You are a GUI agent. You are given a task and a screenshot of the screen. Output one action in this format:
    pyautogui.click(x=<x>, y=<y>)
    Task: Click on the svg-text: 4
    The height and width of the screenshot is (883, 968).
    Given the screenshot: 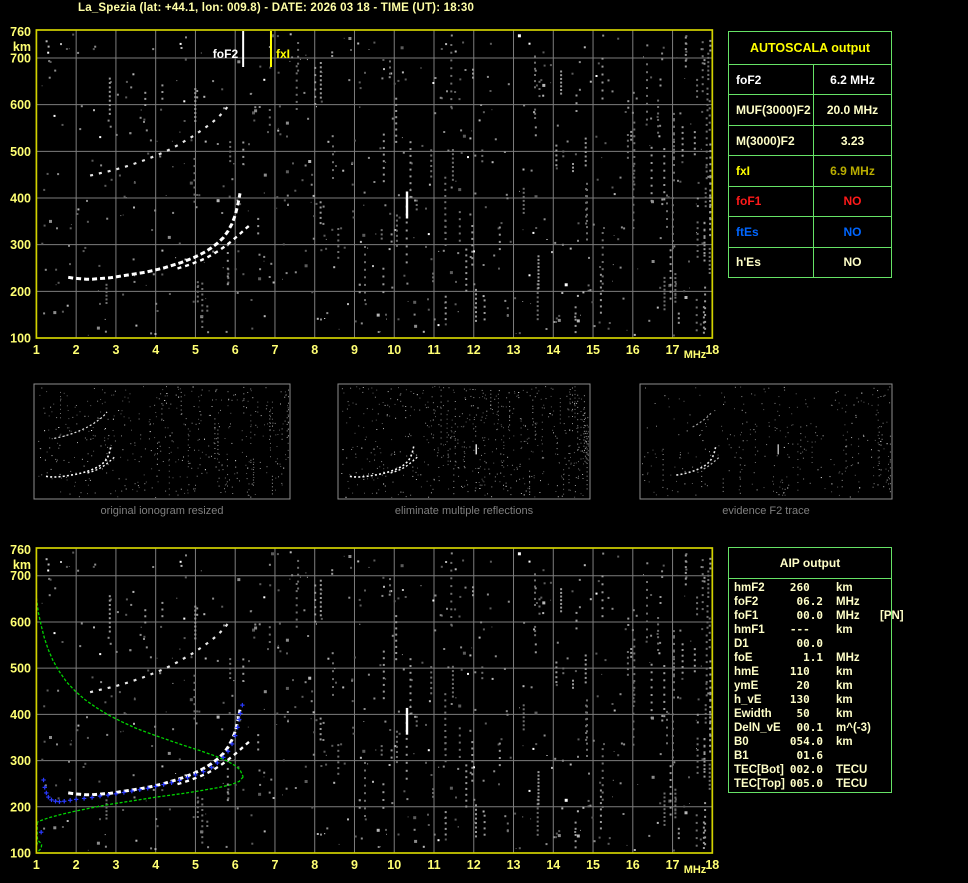 What is the action you would take?
    pyautogui.click(x=155, y=865)
    